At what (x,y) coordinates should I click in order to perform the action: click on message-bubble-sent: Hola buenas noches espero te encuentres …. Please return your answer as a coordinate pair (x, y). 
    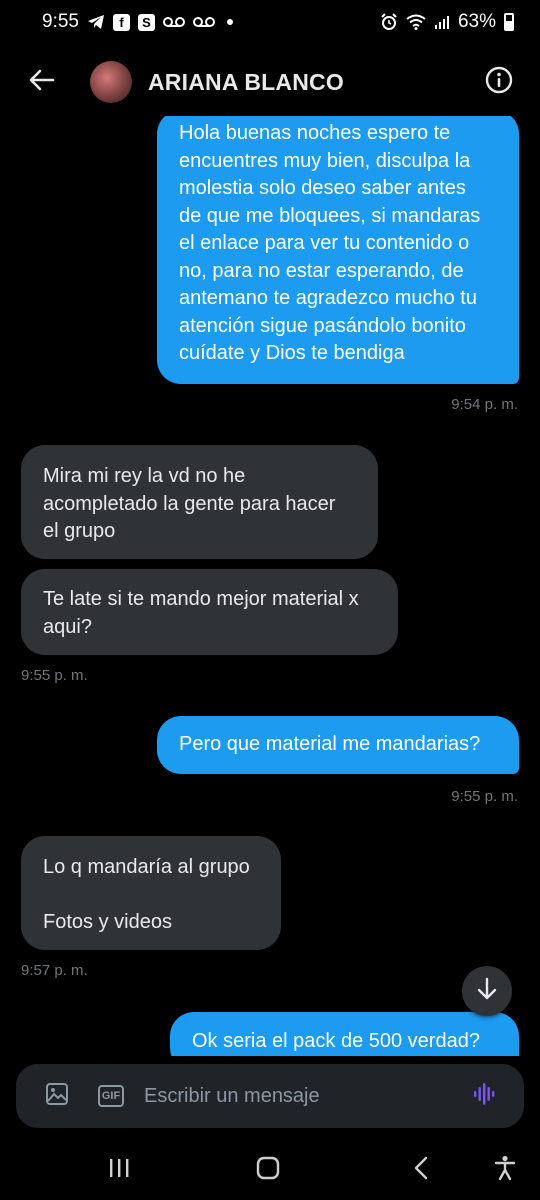
    Looking at the image, I should click on (338, 250).